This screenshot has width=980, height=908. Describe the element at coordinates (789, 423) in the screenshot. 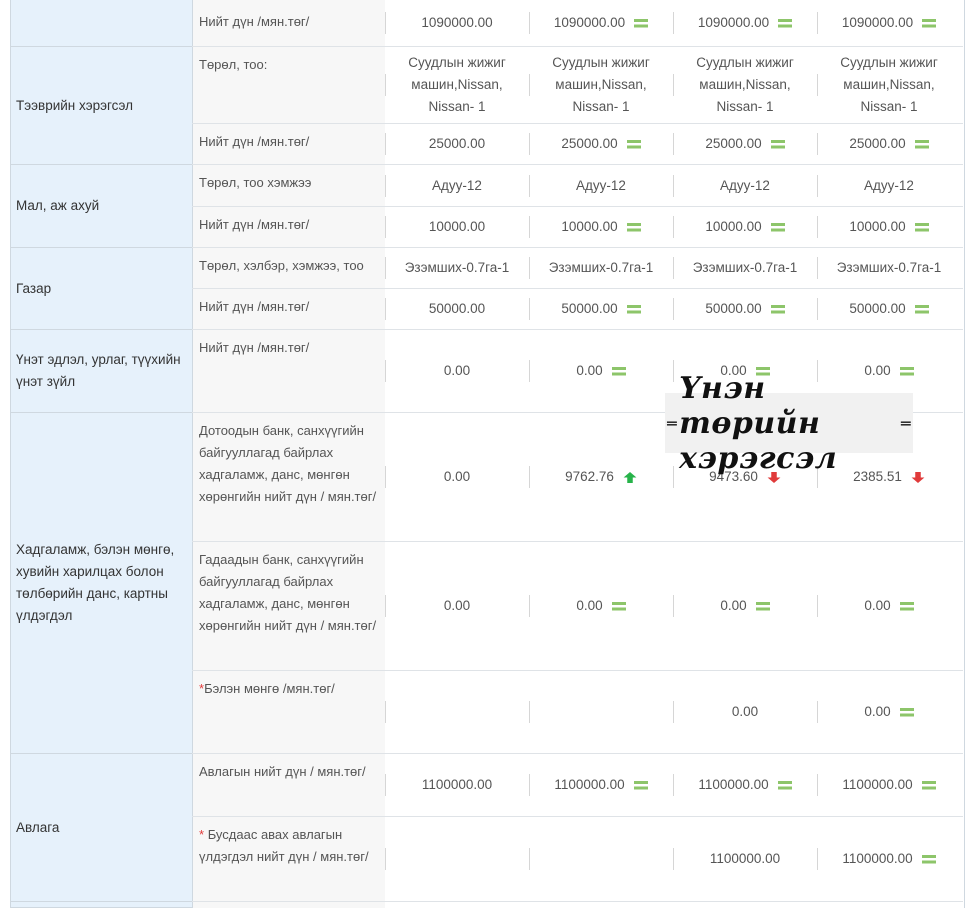

I see `watermark-logo: ═ Үнэн төрийн хэрэгсэл ═` at that location.